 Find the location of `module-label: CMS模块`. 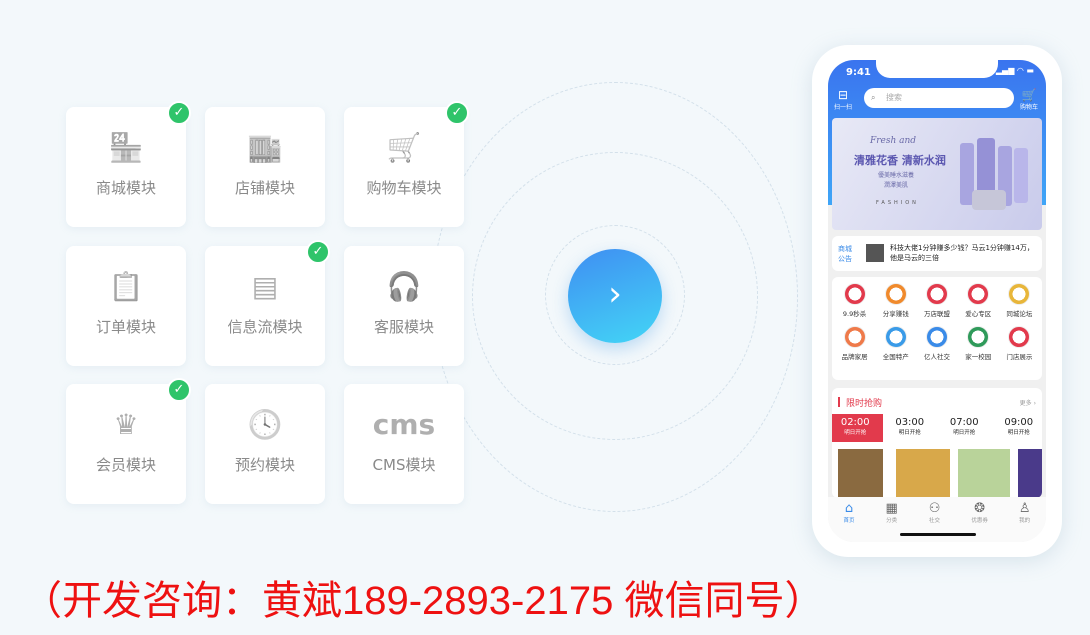

module-label: CMS模块 is located at coordinates (404, 465).